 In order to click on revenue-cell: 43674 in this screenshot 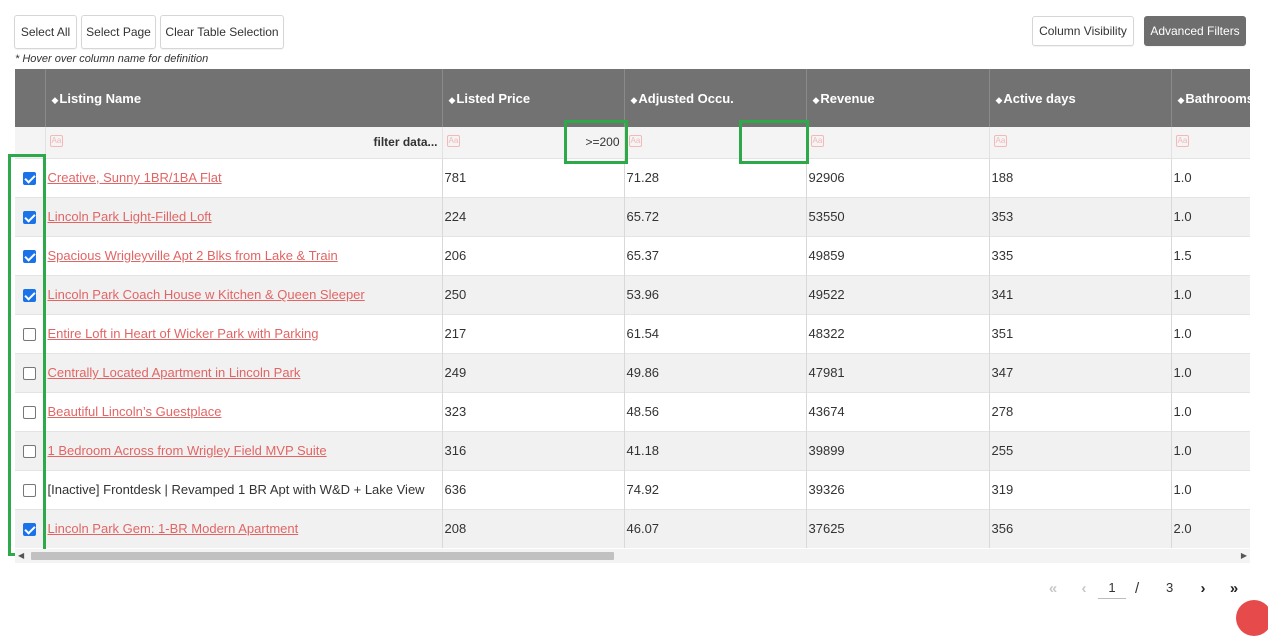, I will do `click(898, 411)`.